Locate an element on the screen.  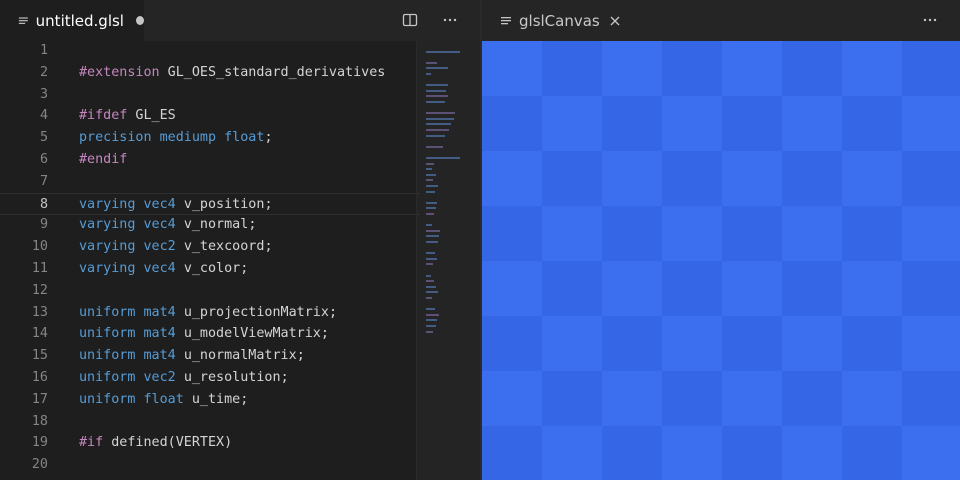
code-text: uniform float u_time; is located at coordinates (164, 399).